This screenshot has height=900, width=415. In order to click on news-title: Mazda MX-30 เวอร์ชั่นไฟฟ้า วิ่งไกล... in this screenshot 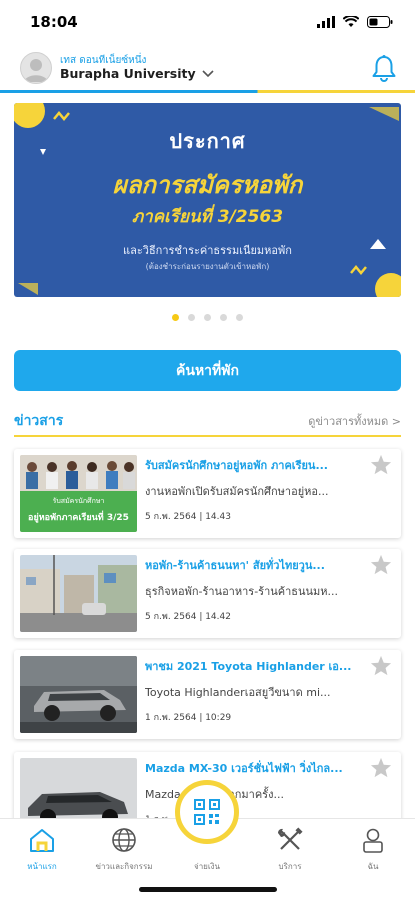, I will do `click(244, 768)`.